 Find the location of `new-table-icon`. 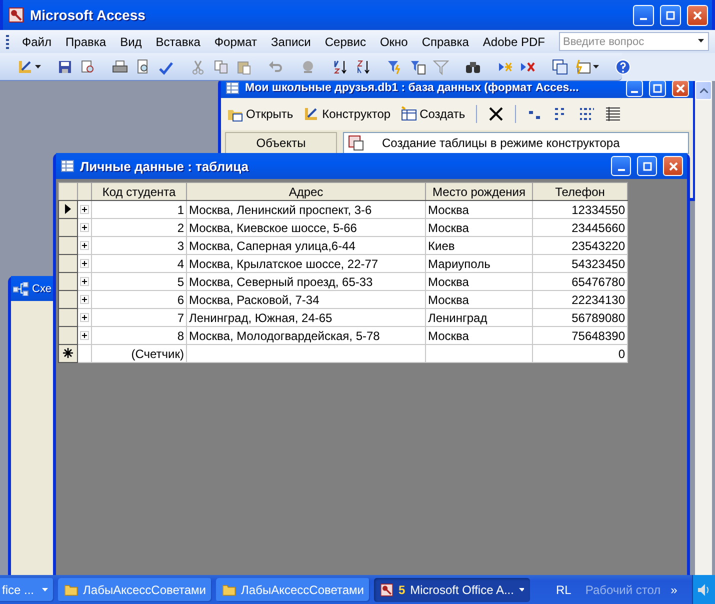

new-table-icon is located at coordinates (408, 114).